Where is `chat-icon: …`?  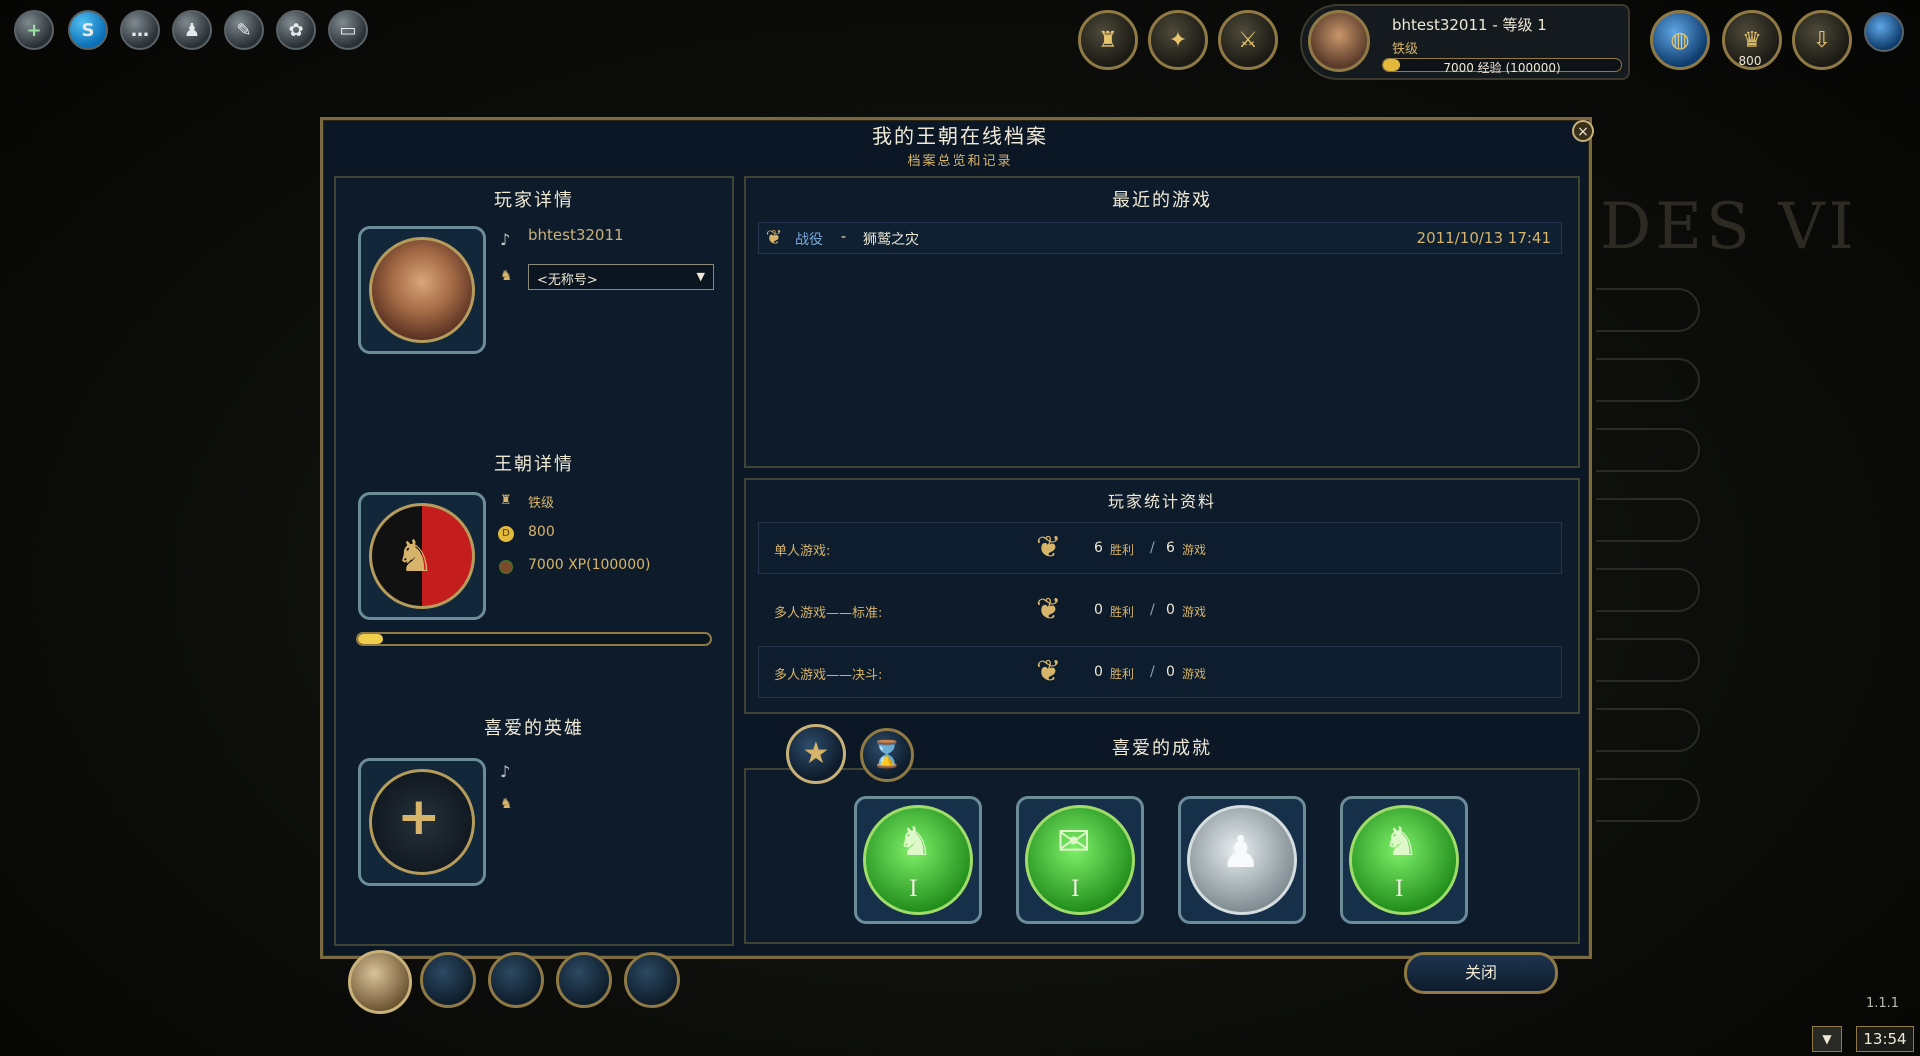
chat-icon: … is located at coordinates (140, 30).